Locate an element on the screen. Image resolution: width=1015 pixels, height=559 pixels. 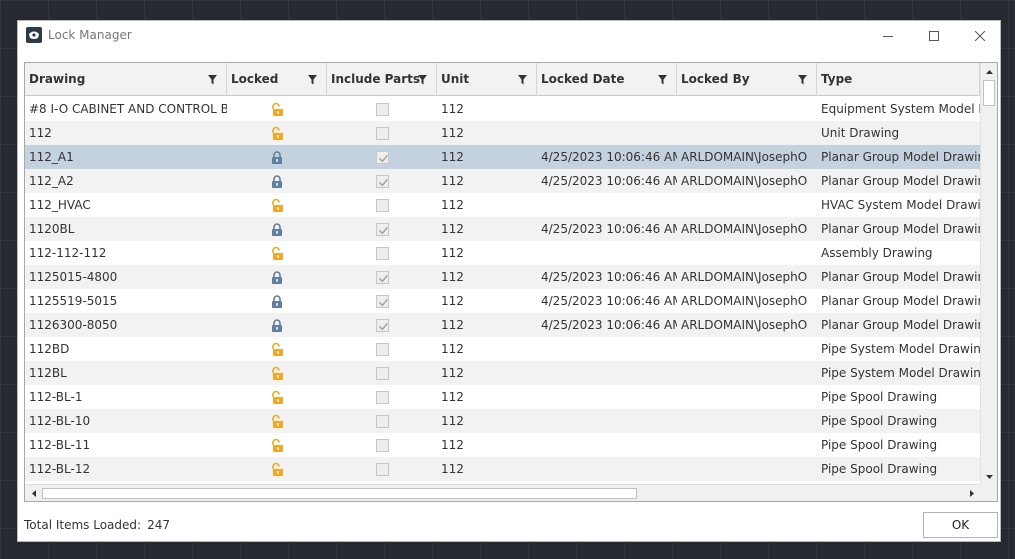
table-row: 112-BL-12 112 Pipe Spool Drawing is located at coordinates (502, 469).